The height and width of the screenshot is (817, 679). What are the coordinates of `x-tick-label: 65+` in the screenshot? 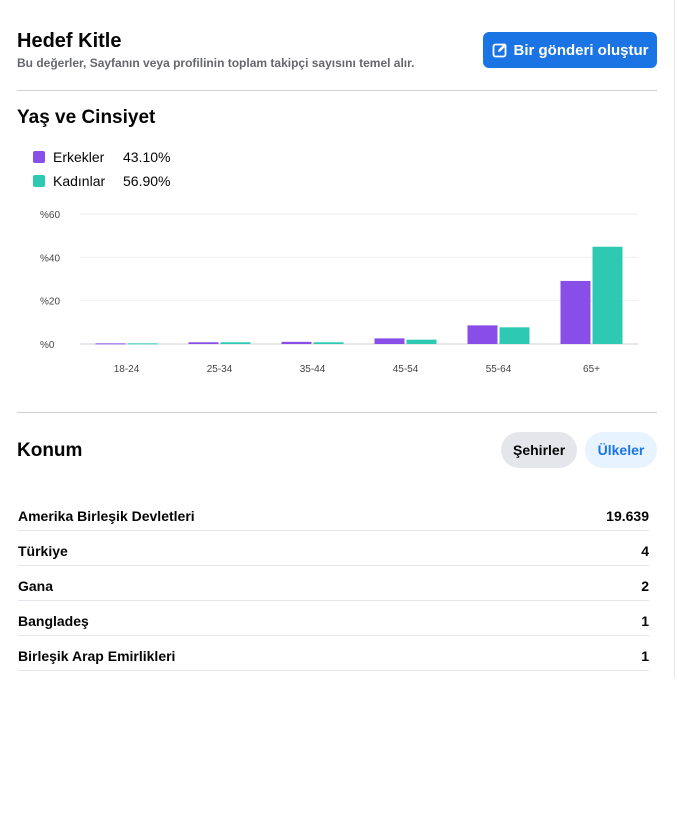 It's located at (591, 369).